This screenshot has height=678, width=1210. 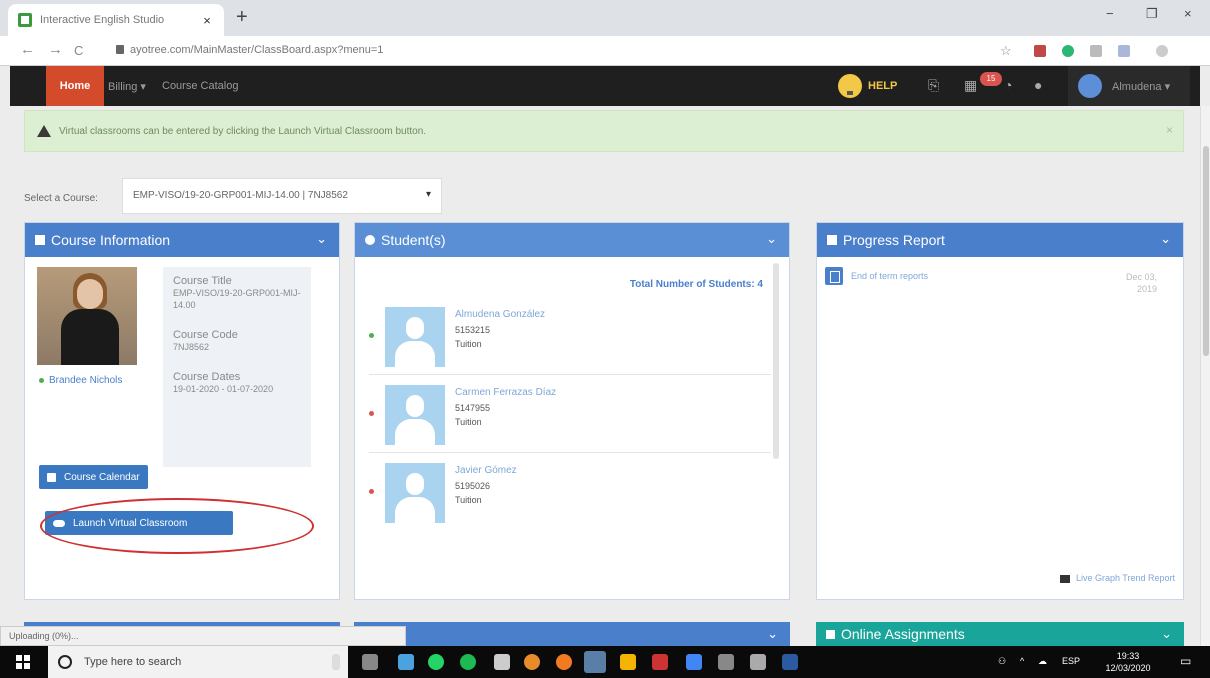 What do you see at coordinates (40, 240) in the screenshot?
I see `book-icon` at bounding box center [40, 240].